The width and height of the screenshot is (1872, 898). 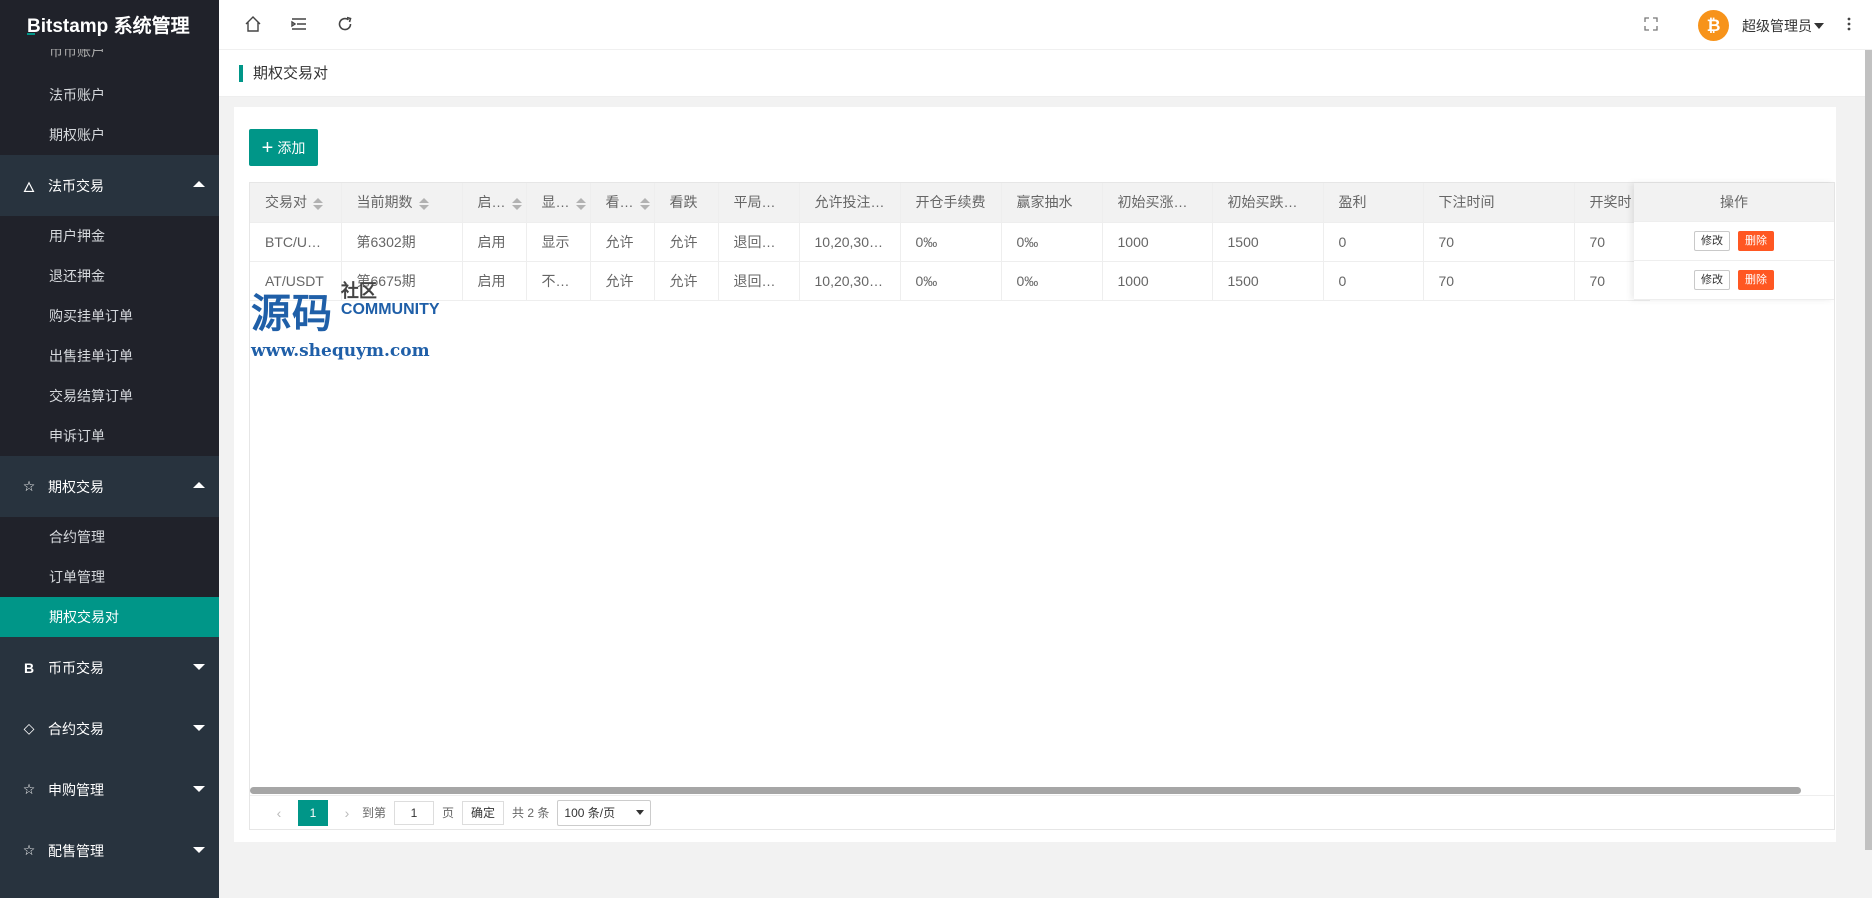 I want to click on more-vertical-icon, so click(x=1849, y=24).